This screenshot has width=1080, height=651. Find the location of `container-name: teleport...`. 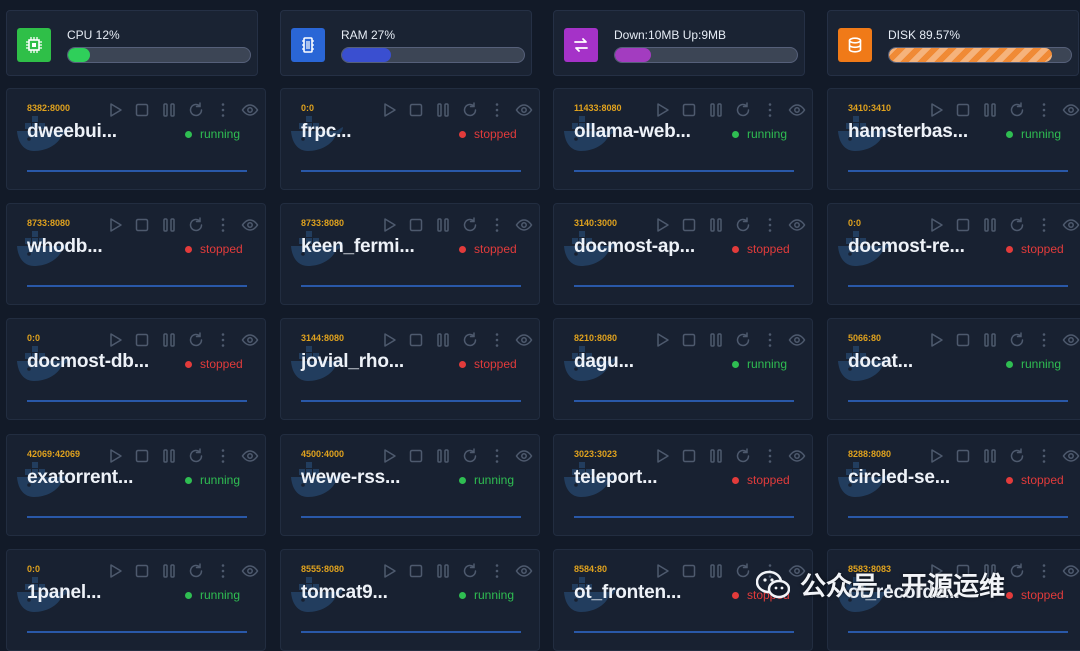

container-name: teleport... is located at coordinates (616, 478).